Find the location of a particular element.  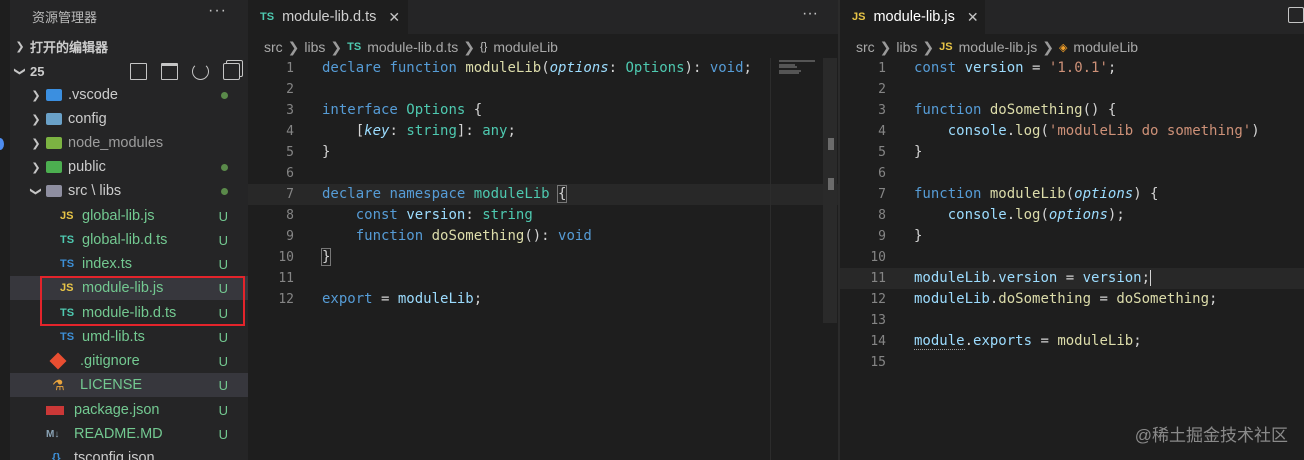

tab-module-lib-js: JS module-lib.js ✕ is located at coordinates (912, 17).